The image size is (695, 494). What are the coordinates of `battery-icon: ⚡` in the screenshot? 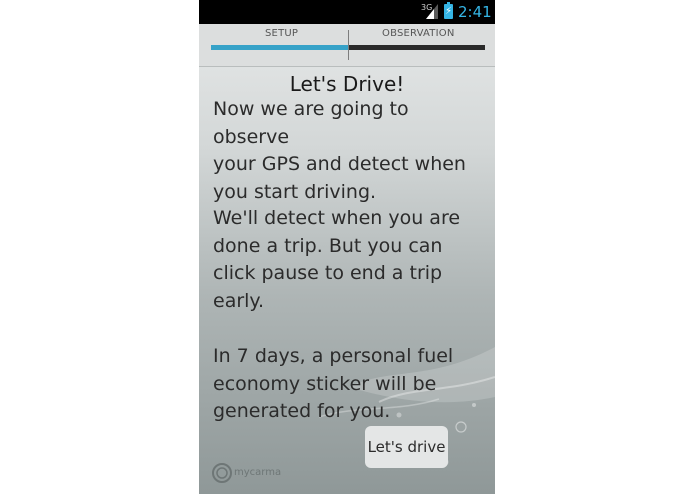 It's located at (448, 10).